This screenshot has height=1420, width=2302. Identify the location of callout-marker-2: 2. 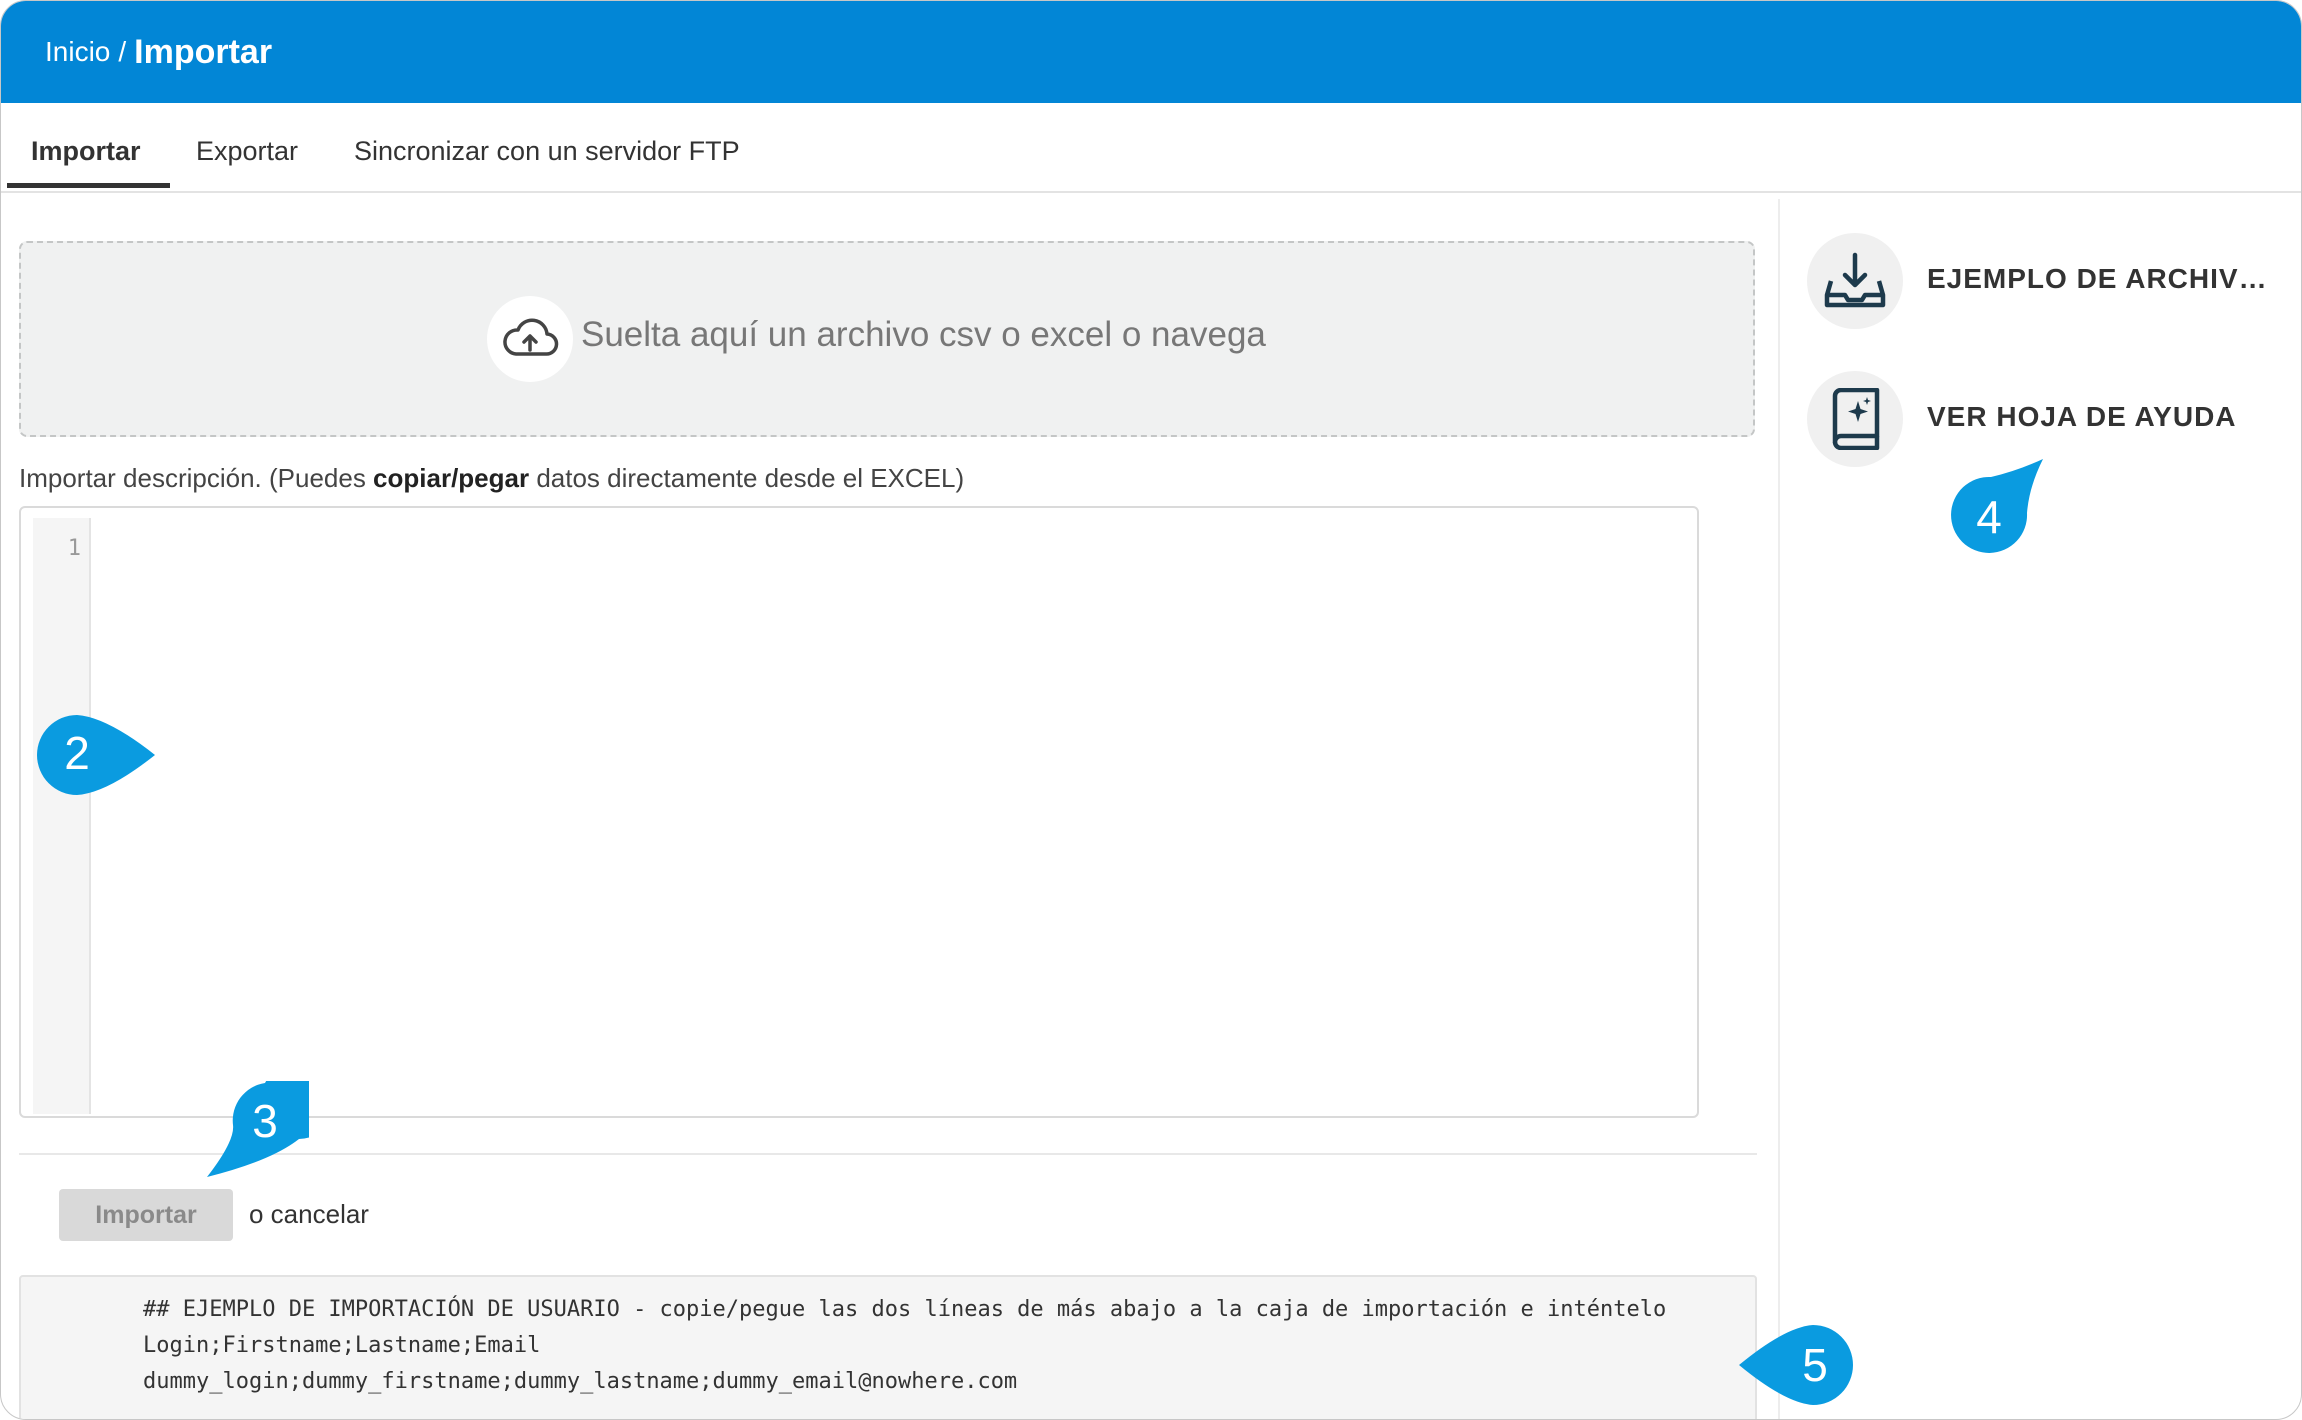
(96, 755).